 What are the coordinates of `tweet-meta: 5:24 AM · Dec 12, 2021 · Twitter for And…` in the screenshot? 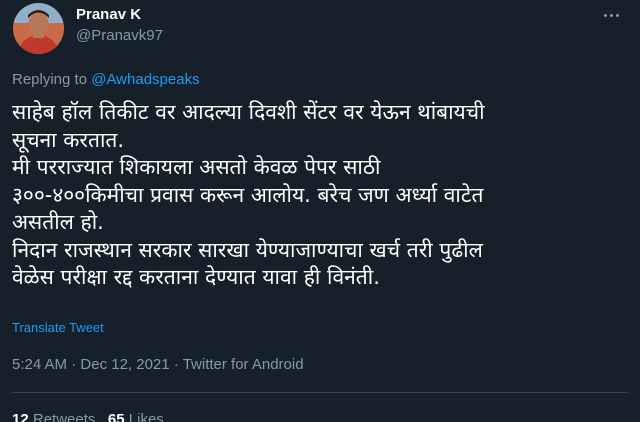 It's located at (158, 365).